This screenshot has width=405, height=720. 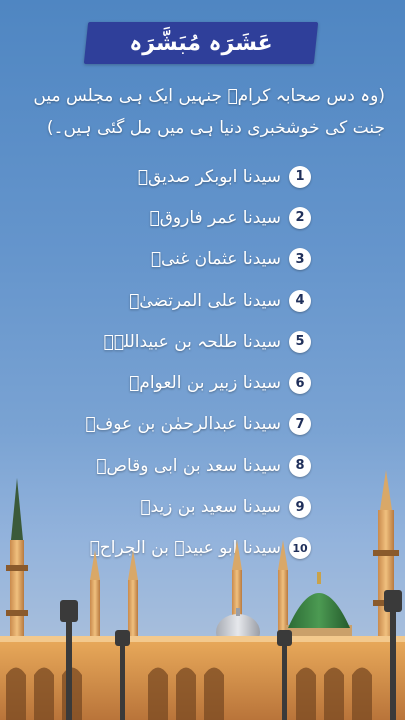 I want to click on number-badge: 6, so click(x=300, y=383).